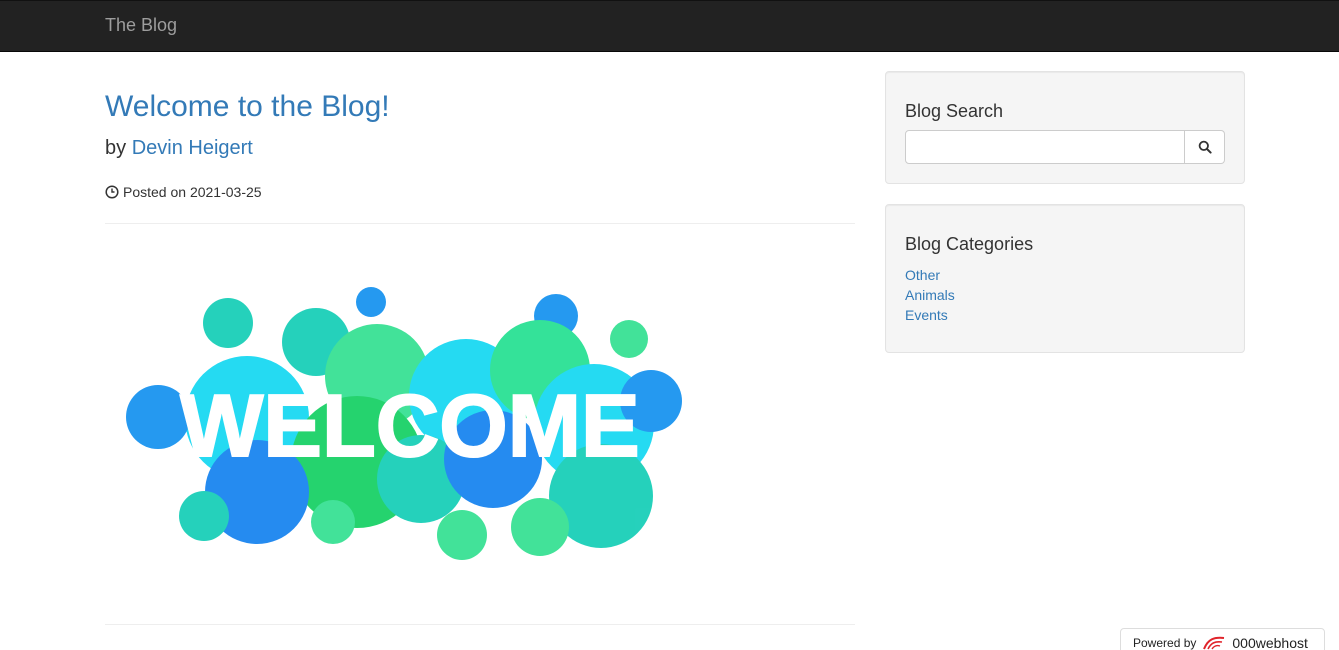 The width and height of the screenshot is (1339, 650). Describe the element at coordinates (1214, 643) in the screenshot. I see `webhost-logo-icon` at that location.